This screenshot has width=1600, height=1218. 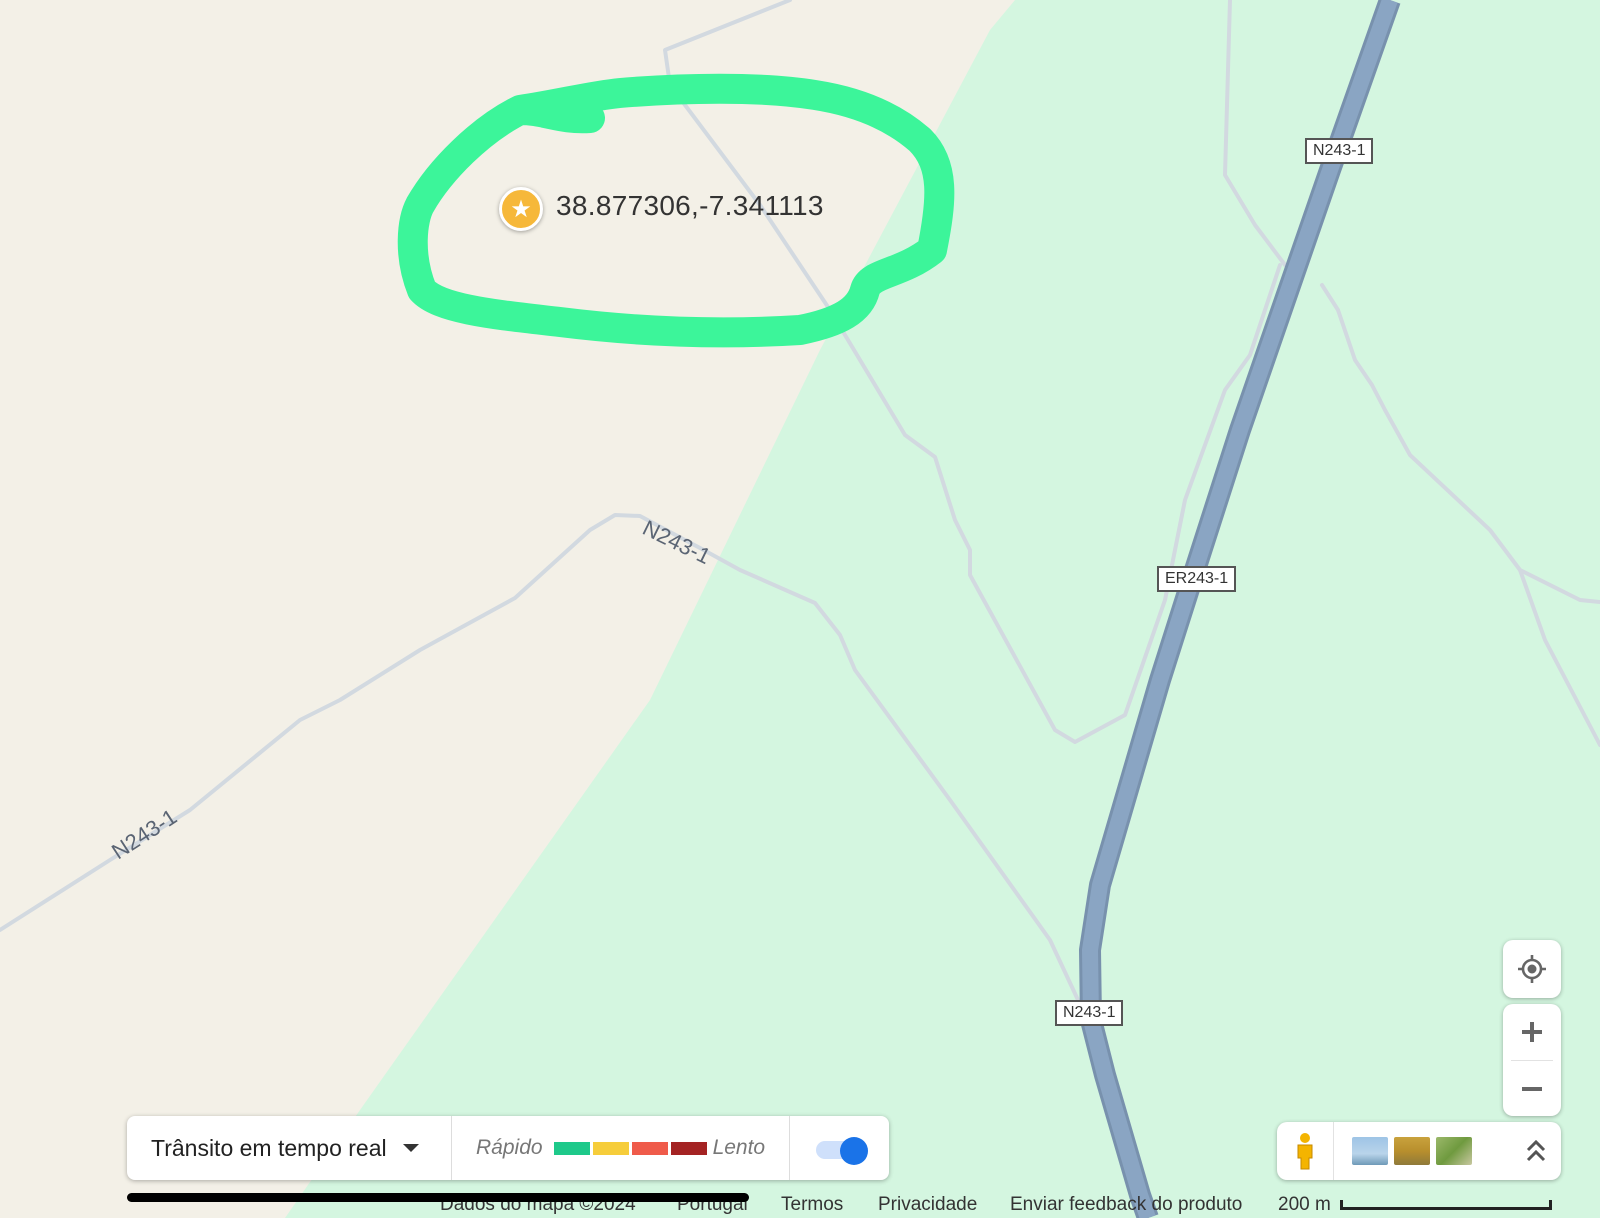 I want to click on traffic-toggle, so click(x=842, y=1151).